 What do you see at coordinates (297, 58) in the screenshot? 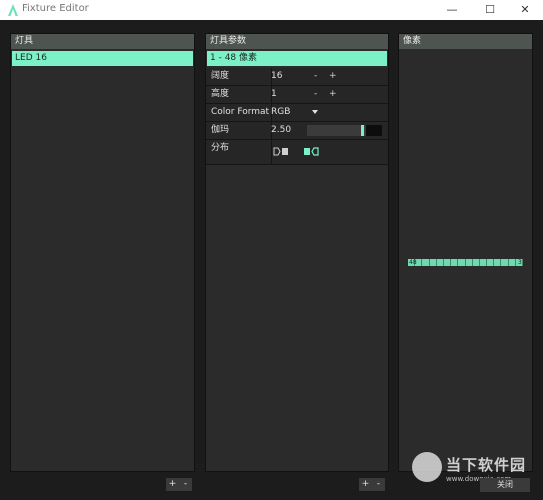
I see `param-selected-row: 1 - 48 像素` at bounding box center [297, 58].